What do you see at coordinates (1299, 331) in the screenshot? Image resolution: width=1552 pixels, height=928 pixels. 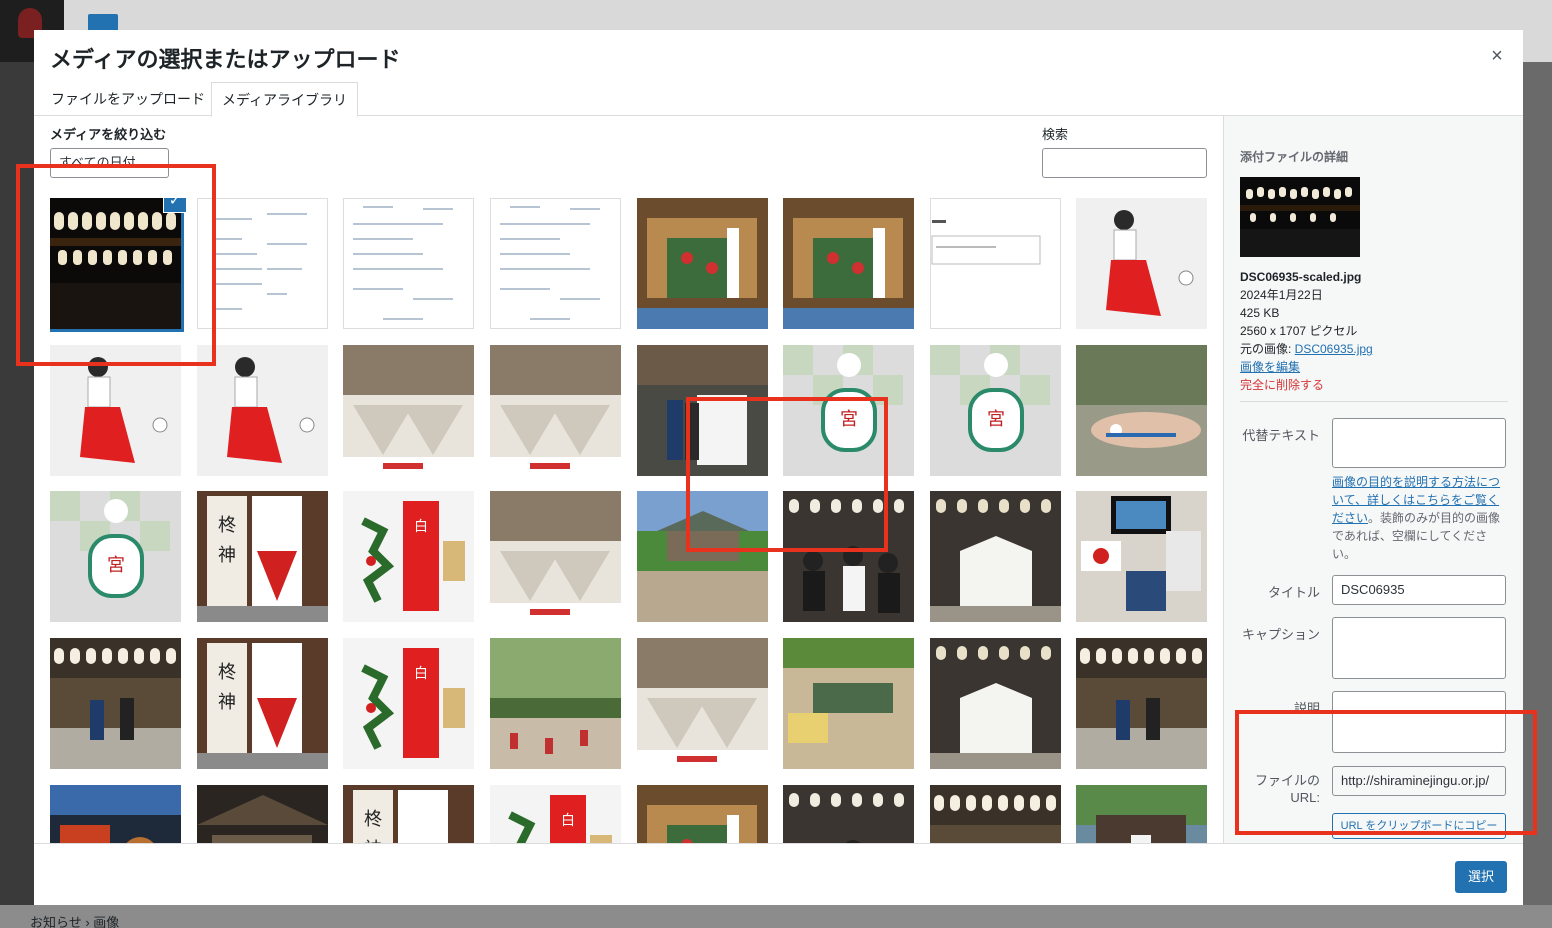 I see `details-dimensions: 2560 x 1707 ピクセル` at bounding box center [1299, 331].